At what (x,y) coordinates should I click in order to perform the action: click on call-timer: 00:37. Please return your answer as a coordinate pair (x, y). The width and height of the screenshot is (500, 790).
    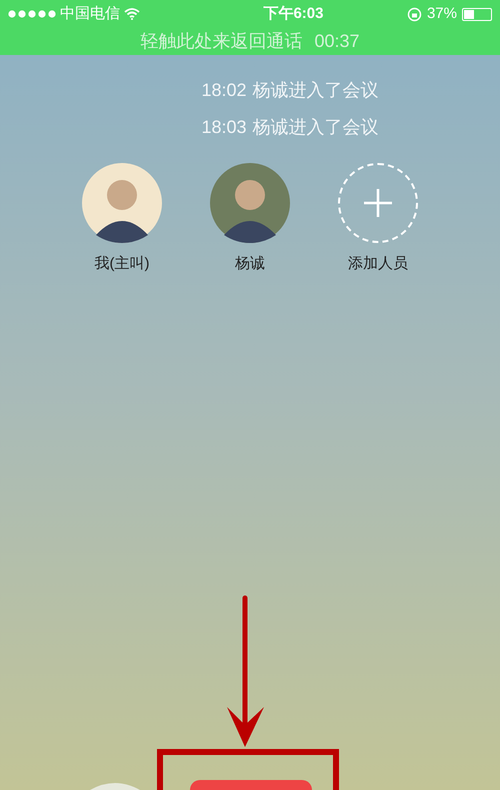
    Looking at the image, I should click on (337, 41).